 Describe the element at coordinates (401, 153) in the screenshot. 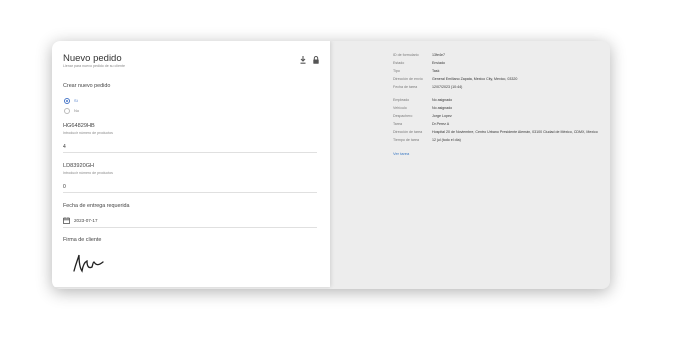

I see `view-task-link: Ver tarea` at that location.